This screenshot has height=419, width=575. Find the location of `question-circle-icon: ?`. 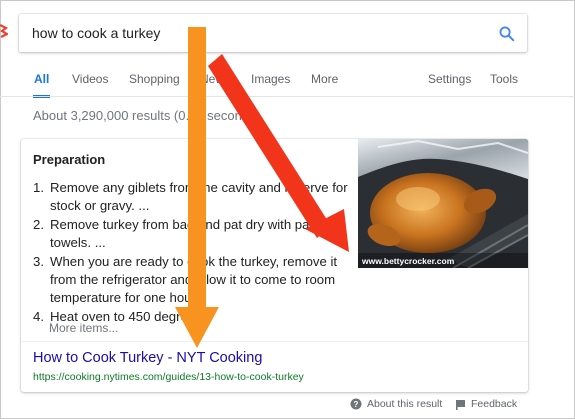

question-circle-icon: ? is located at coordinates (356, 404).